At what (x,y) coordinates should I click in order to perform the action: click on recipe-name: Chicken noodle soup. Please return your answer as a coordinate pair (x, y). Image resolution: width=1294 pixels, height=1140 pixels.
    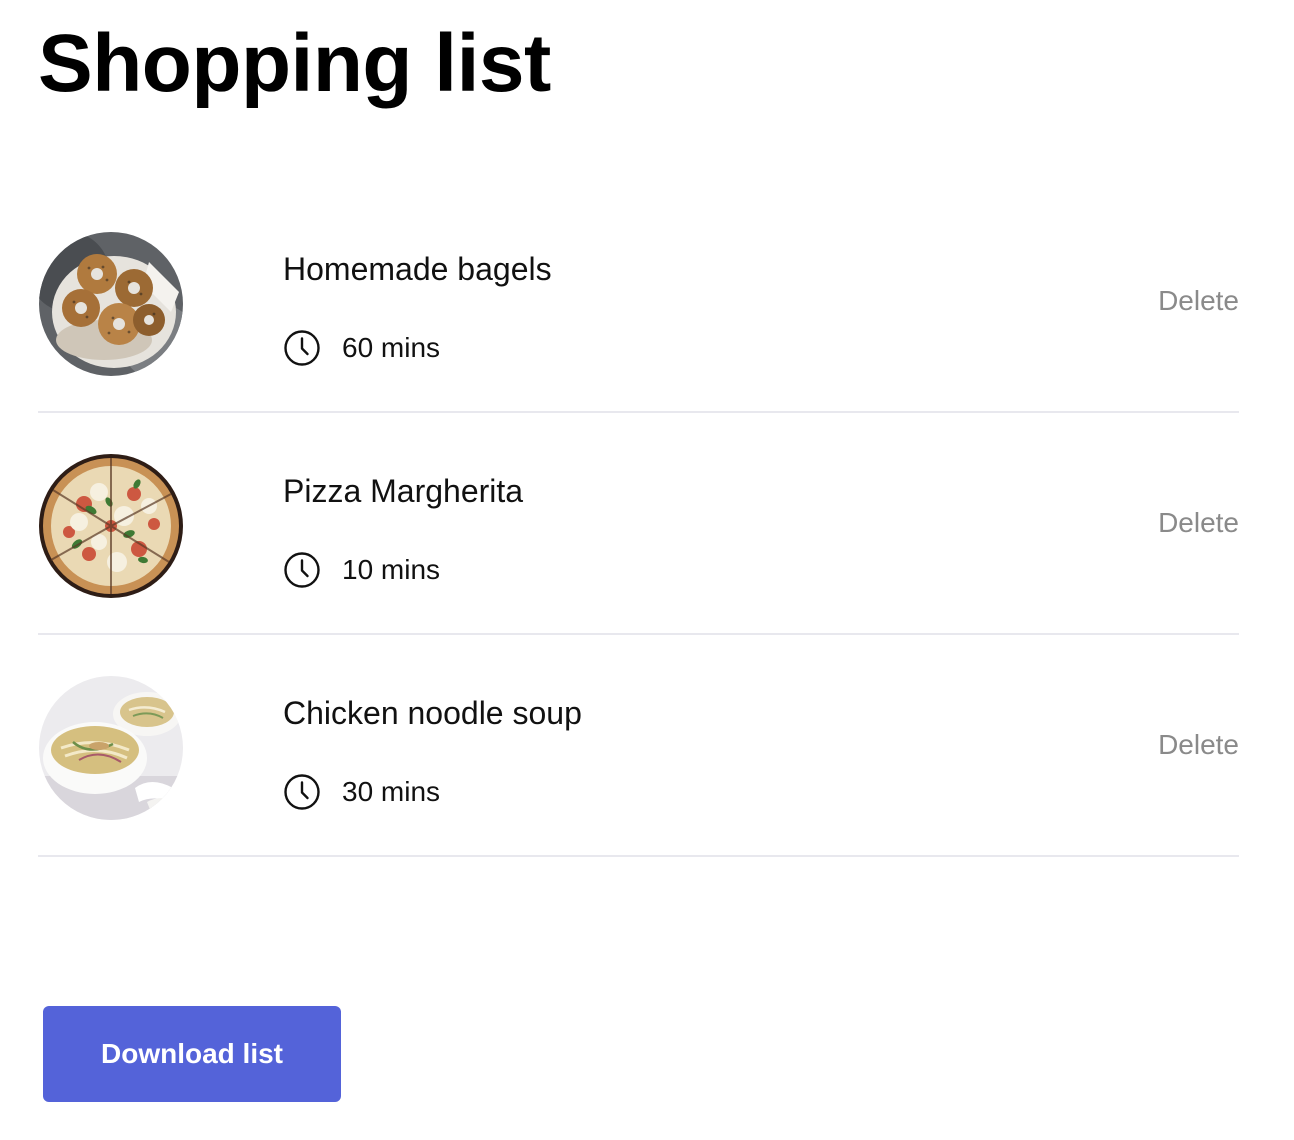
    Looking at the image, I should click on (432, 713).